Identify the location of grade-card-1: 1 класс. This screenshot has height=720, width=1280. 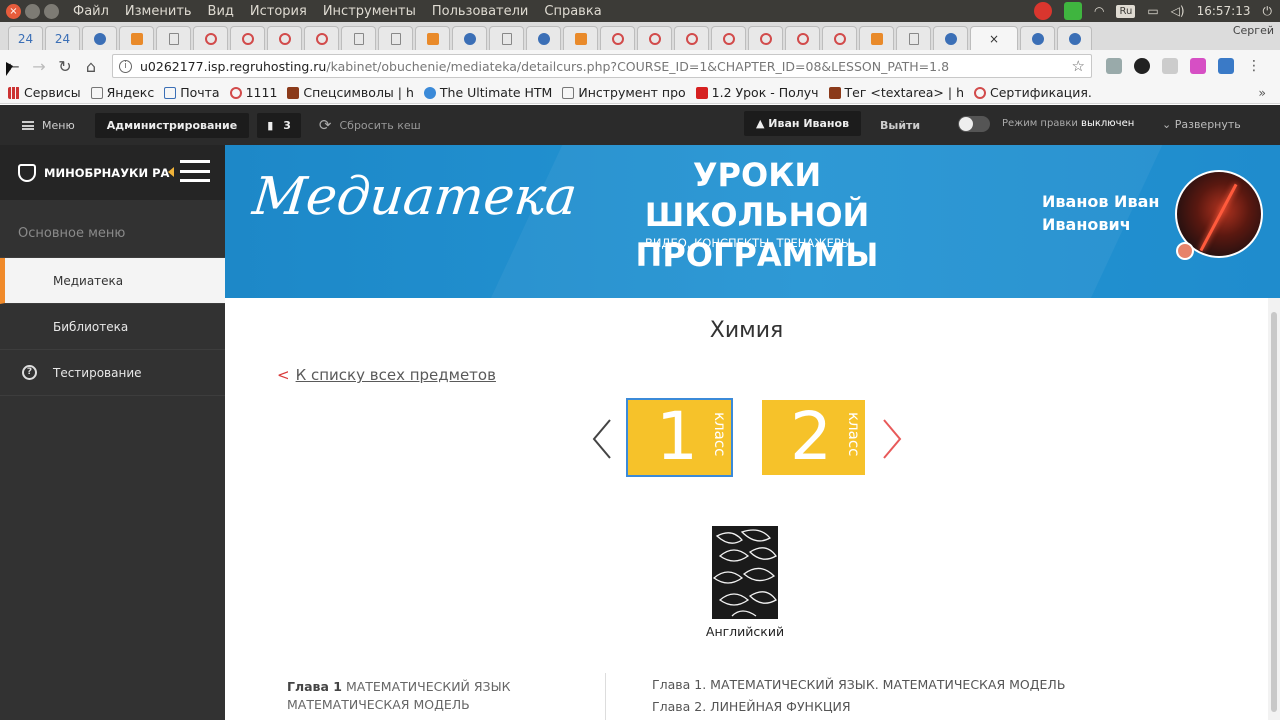
(679, 437).